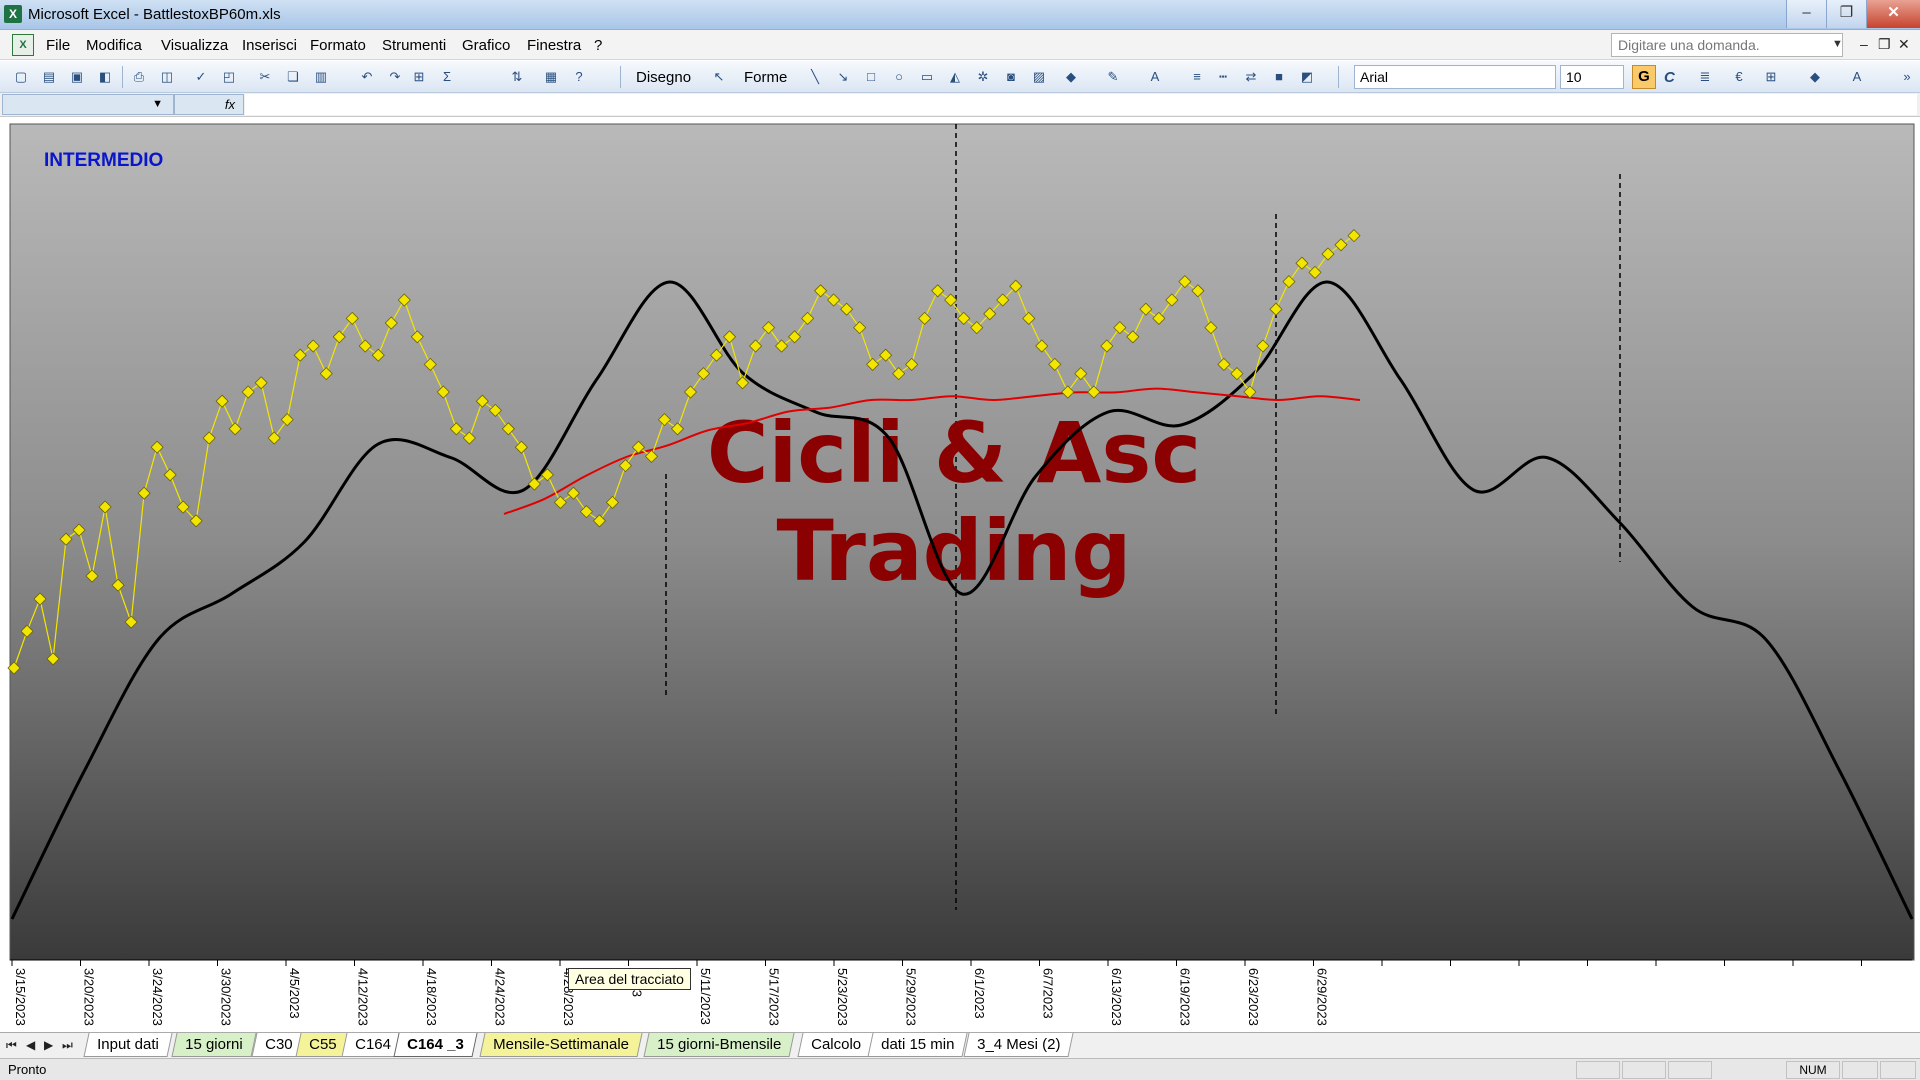  What do you see at coordinates (1081, 104) in the screenshot?
I see `formula-input` at bounding box center [1081, 104].